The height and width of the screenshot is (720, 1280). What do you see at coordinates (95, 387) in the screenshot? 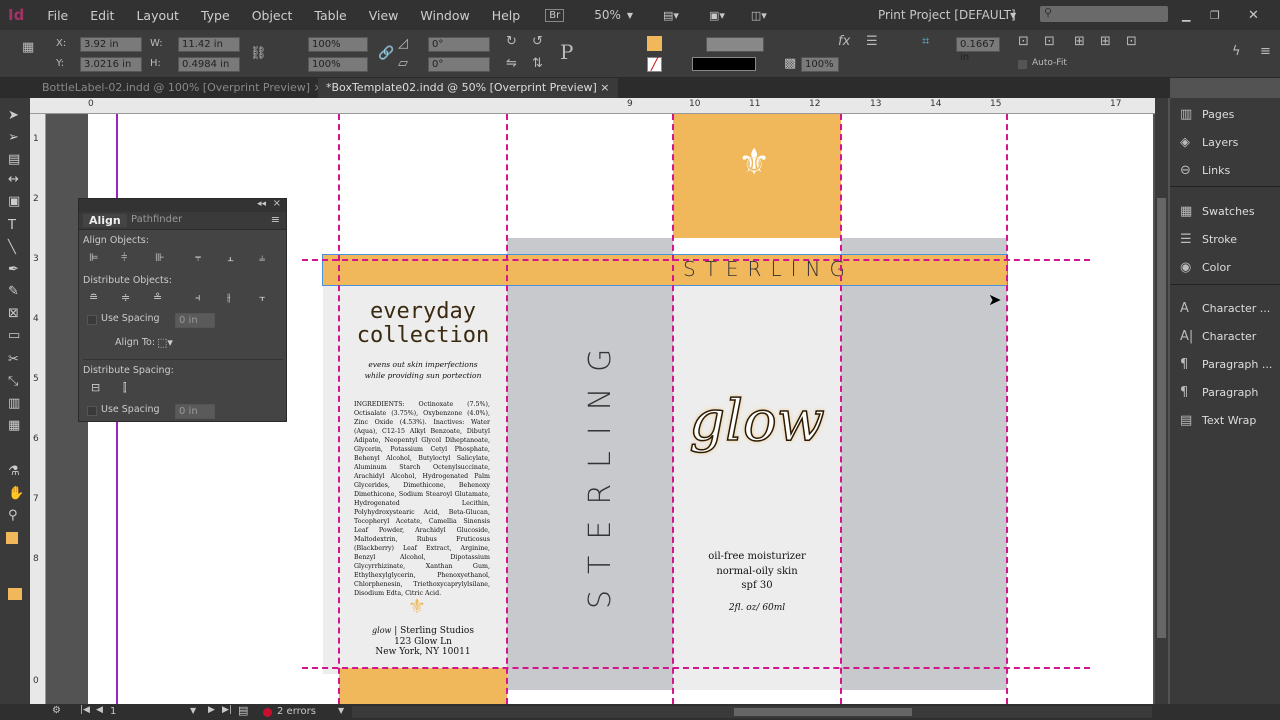
I see `distribute-vspace-icon: ⊟` at bounding box center [95, 387].